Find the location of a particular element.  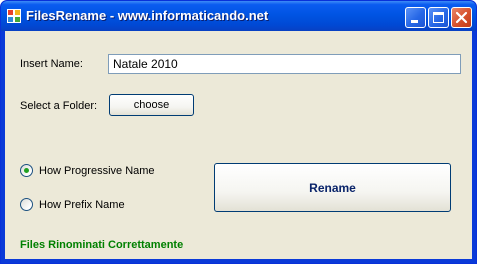

window-title: FilesRename - www.informaticando.net is located at coordinates (147, 15).